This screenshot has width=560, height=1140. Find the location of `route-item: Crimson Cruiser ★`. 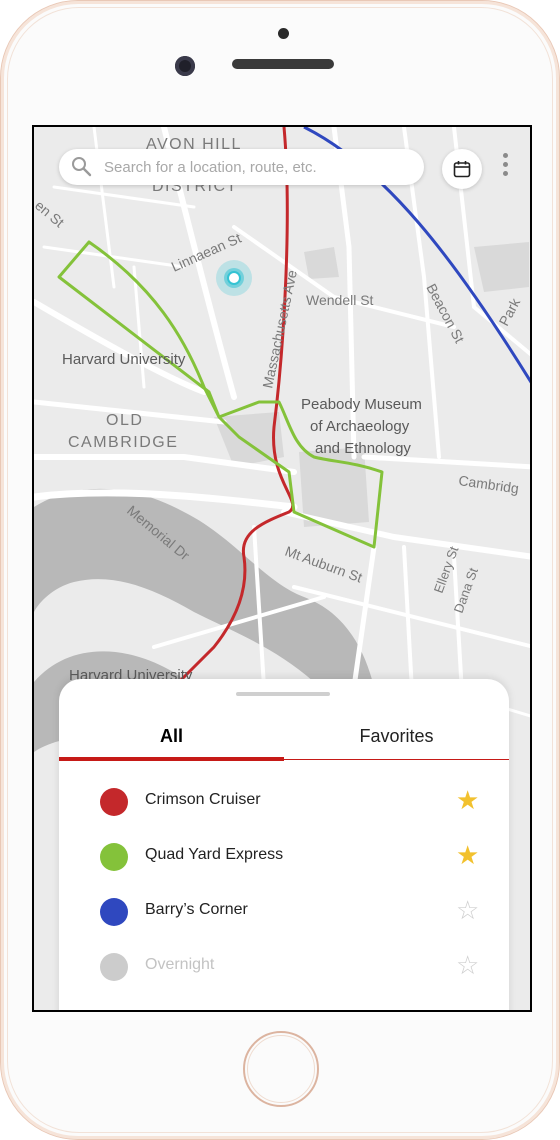

route-item: Crimson Cruiser ★ is located at coordinates (289, 802).